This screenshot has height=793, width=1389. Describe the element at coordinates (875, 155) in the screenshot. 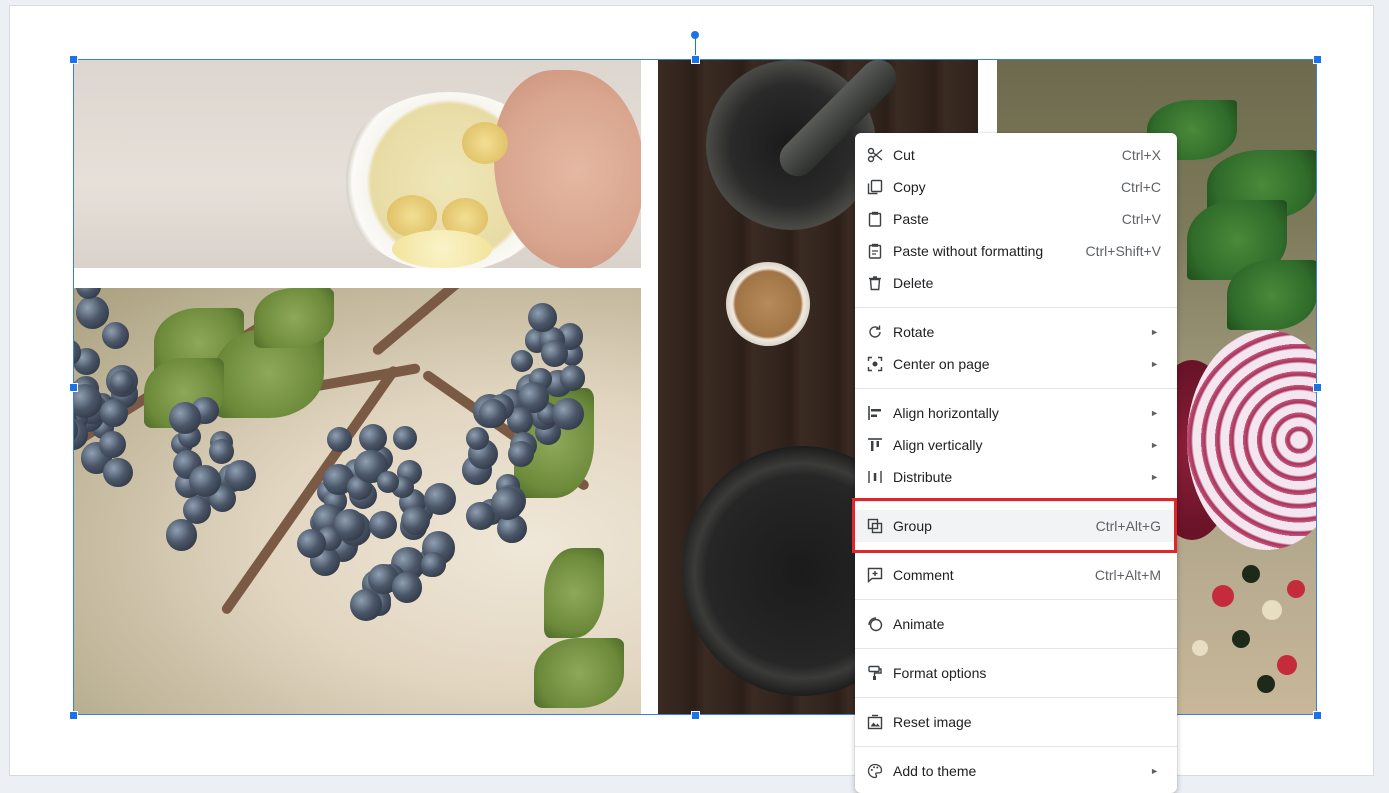

I see `scissors-icon` at that location.